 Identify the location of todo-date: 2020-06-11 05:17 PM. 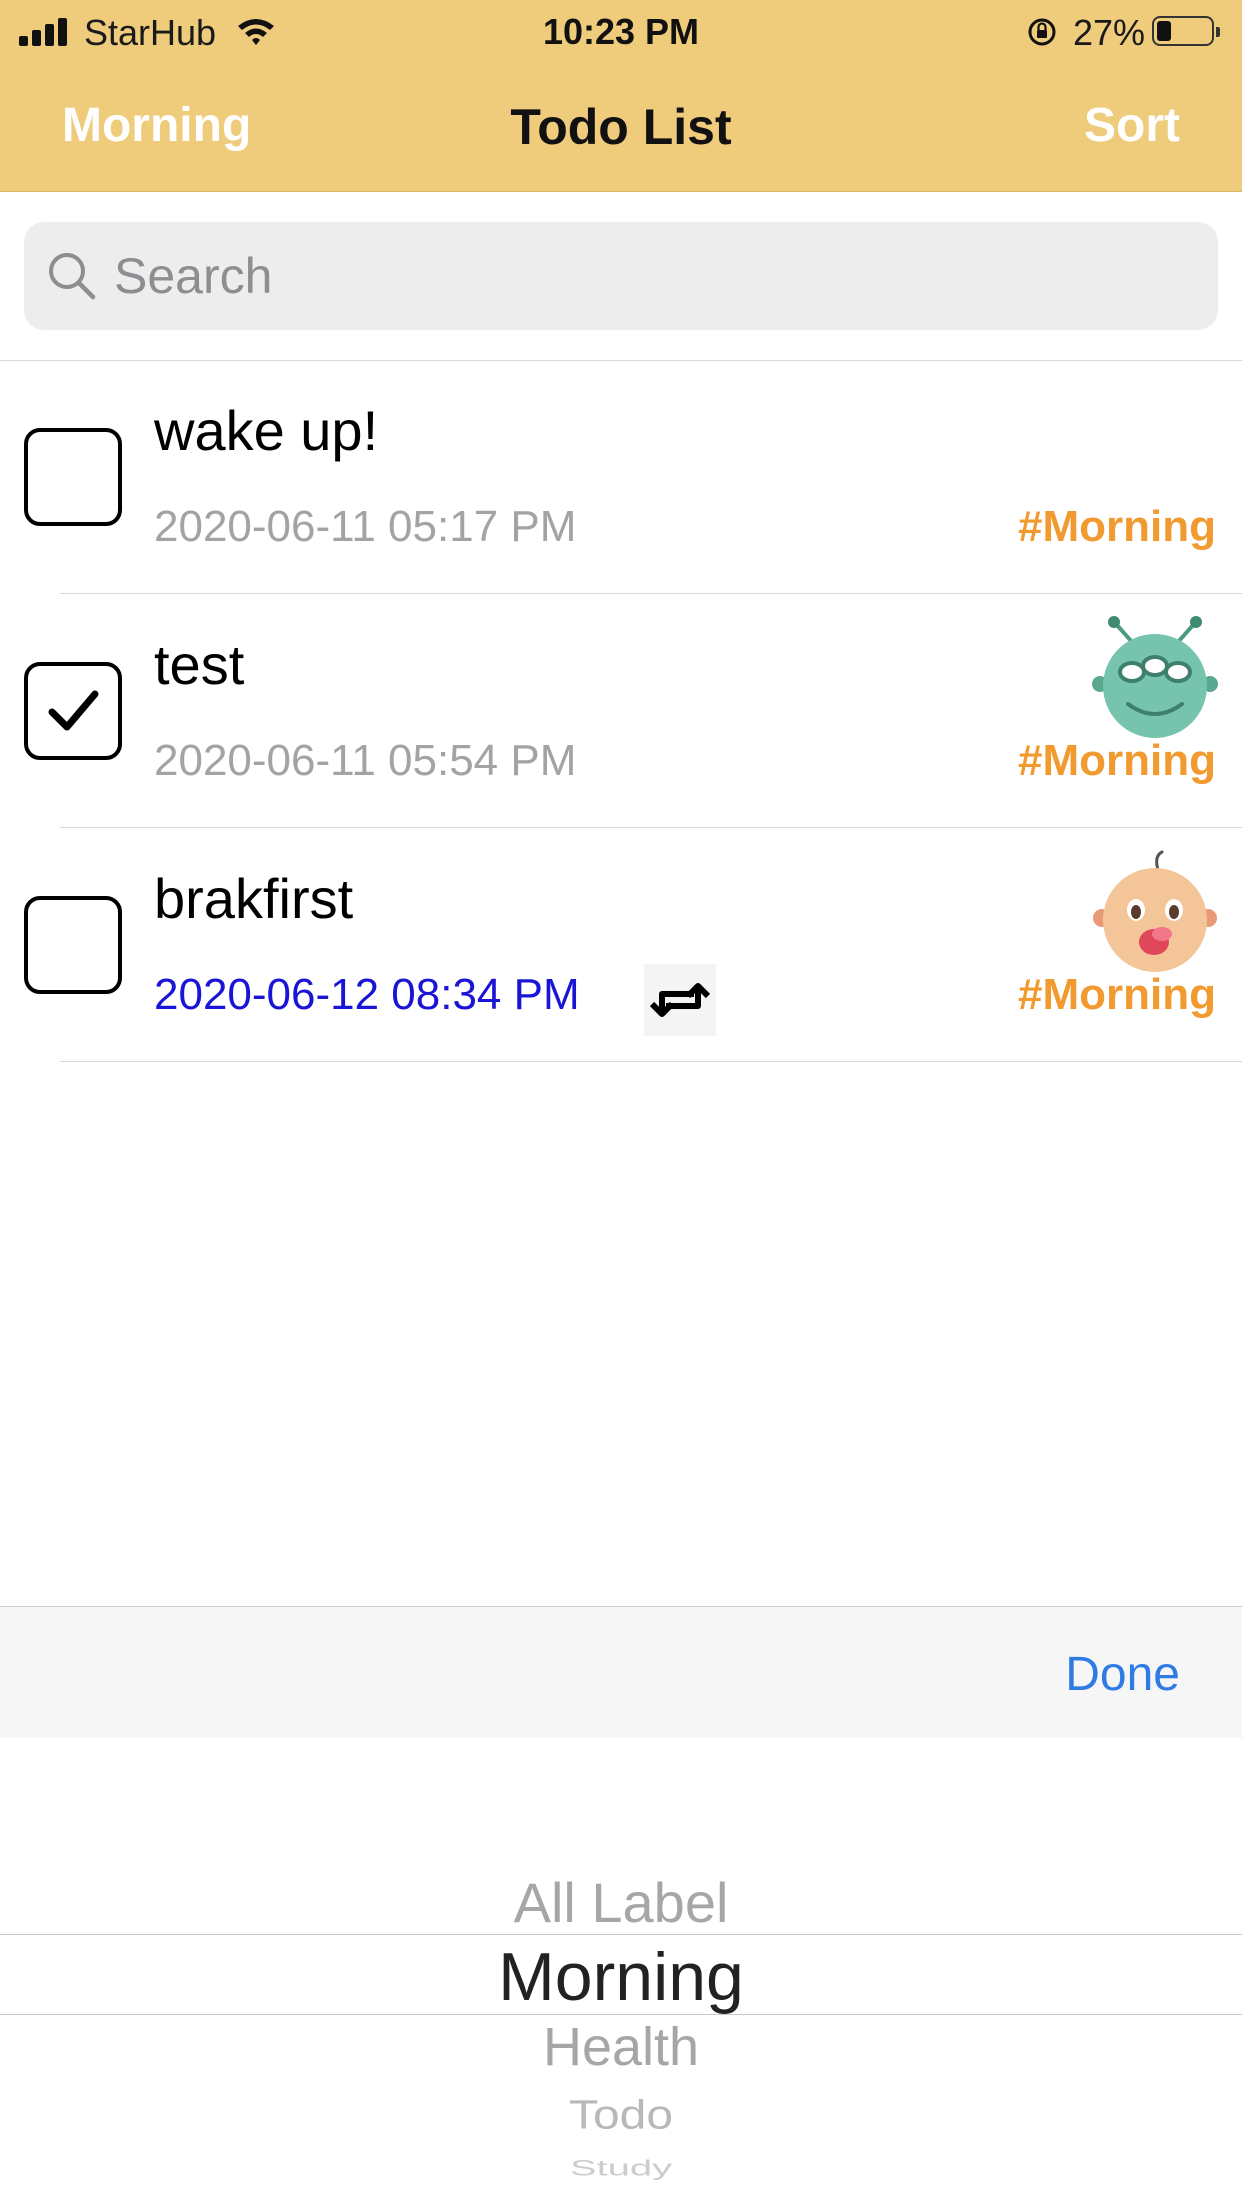
(365, 526).